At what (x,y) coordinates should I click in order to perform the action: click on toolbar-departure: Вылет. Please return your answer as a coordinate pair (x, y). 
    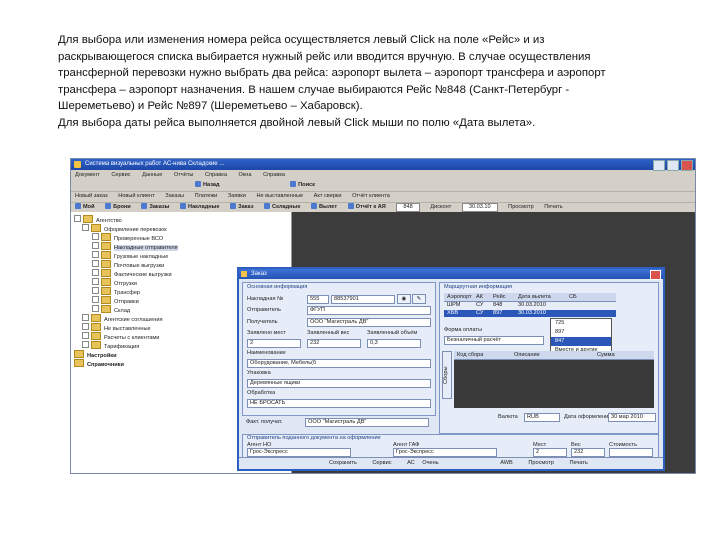
    Looking at the image, I should click on (324, 206).